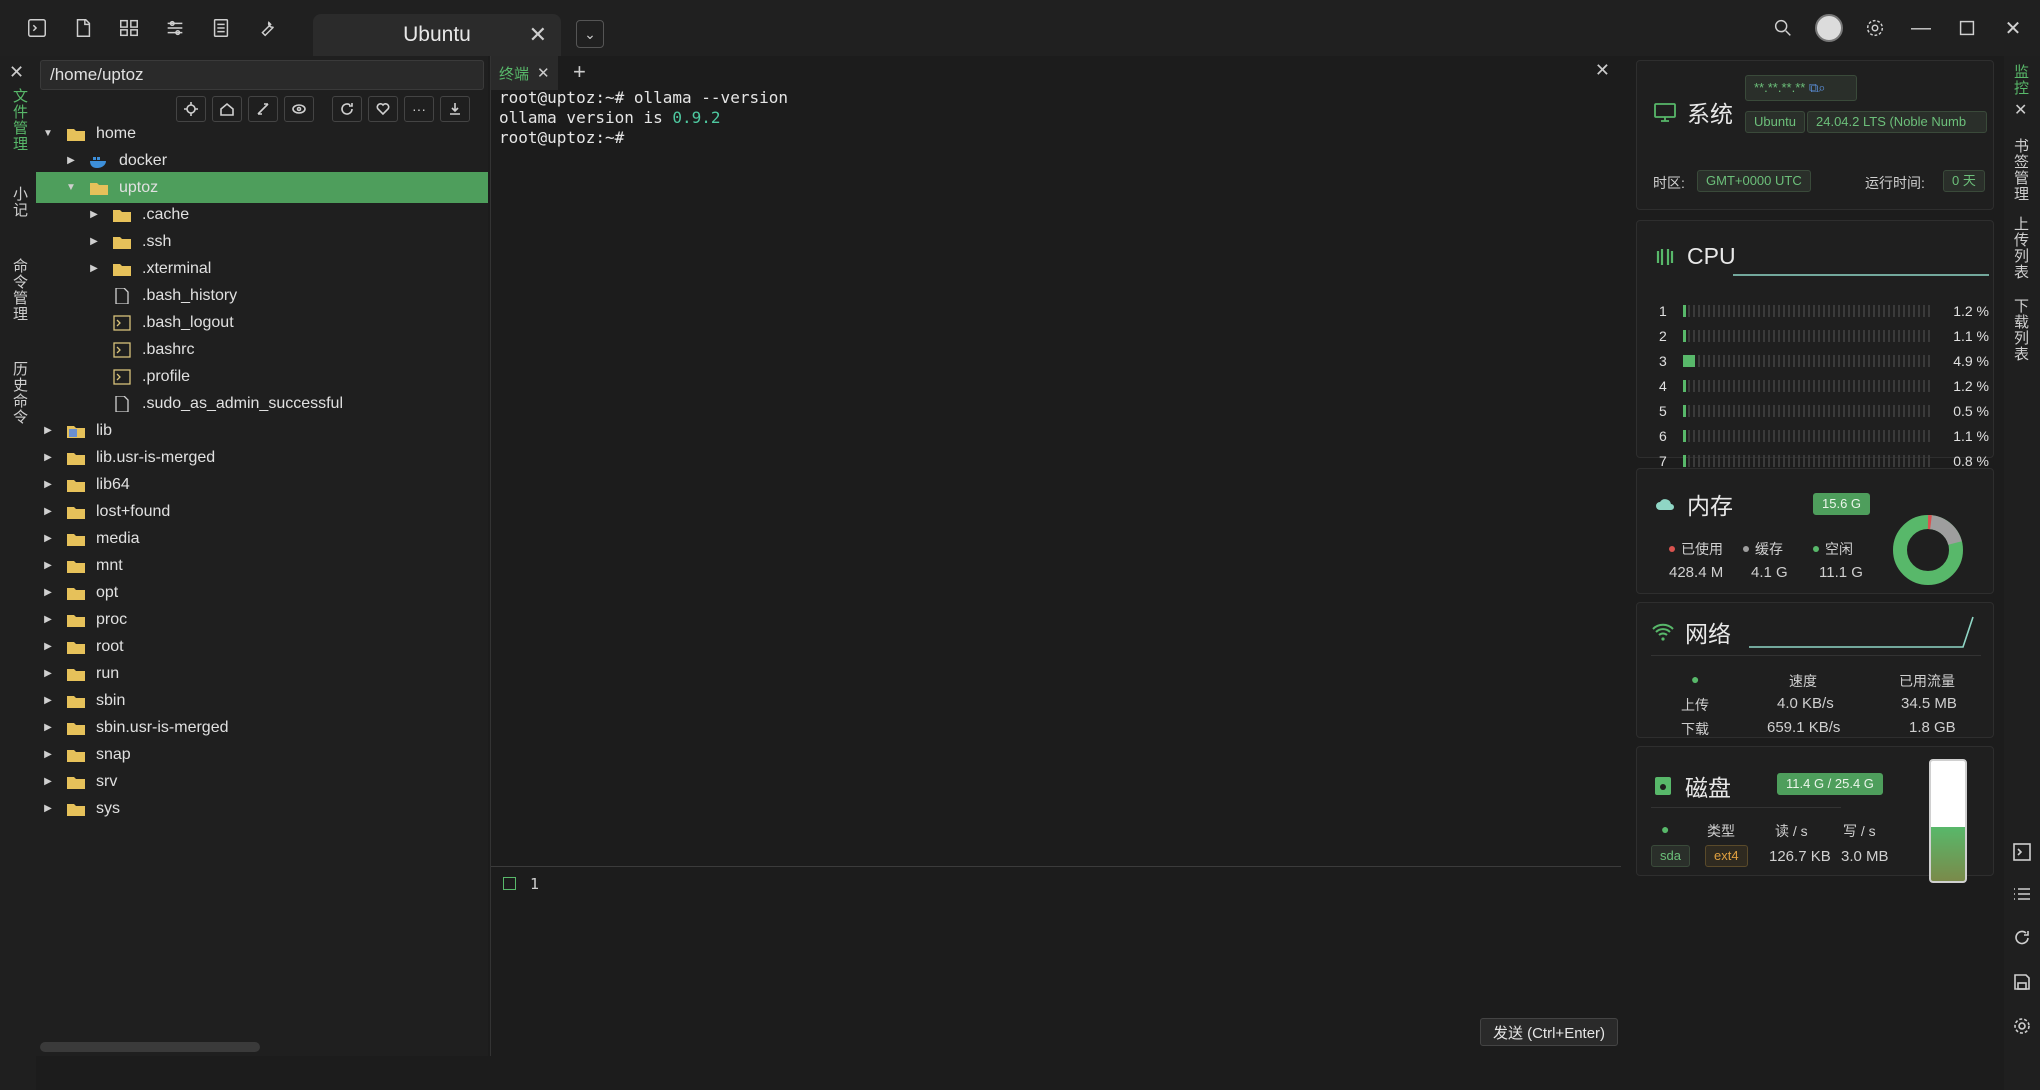 The height and width of the screenshot is (1090, 2040). I want to click on mem-used-label: 已使用, so click(1696, 549).